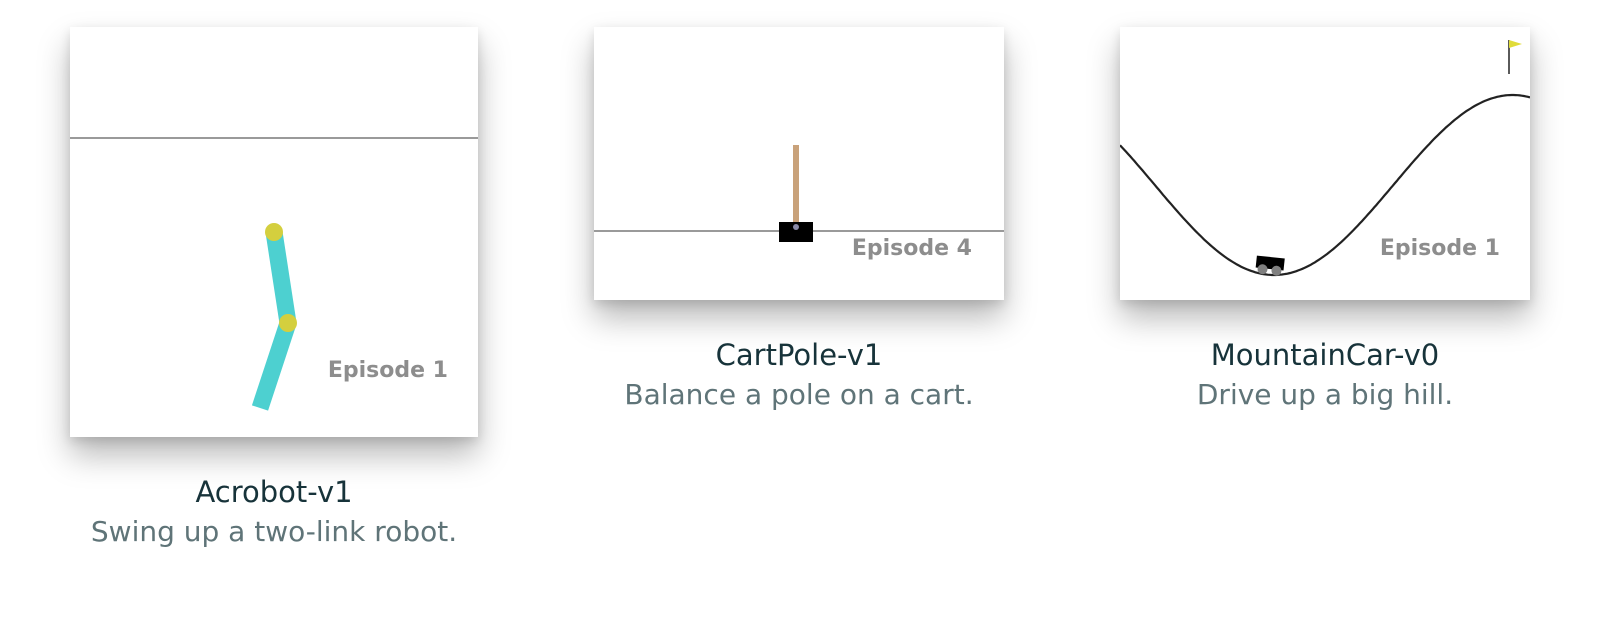  What do you see at coordinates (1325, 163) in the screenshot?
I see `mountaincar-animation: Episode 1` at bounding box center [1325, 163].